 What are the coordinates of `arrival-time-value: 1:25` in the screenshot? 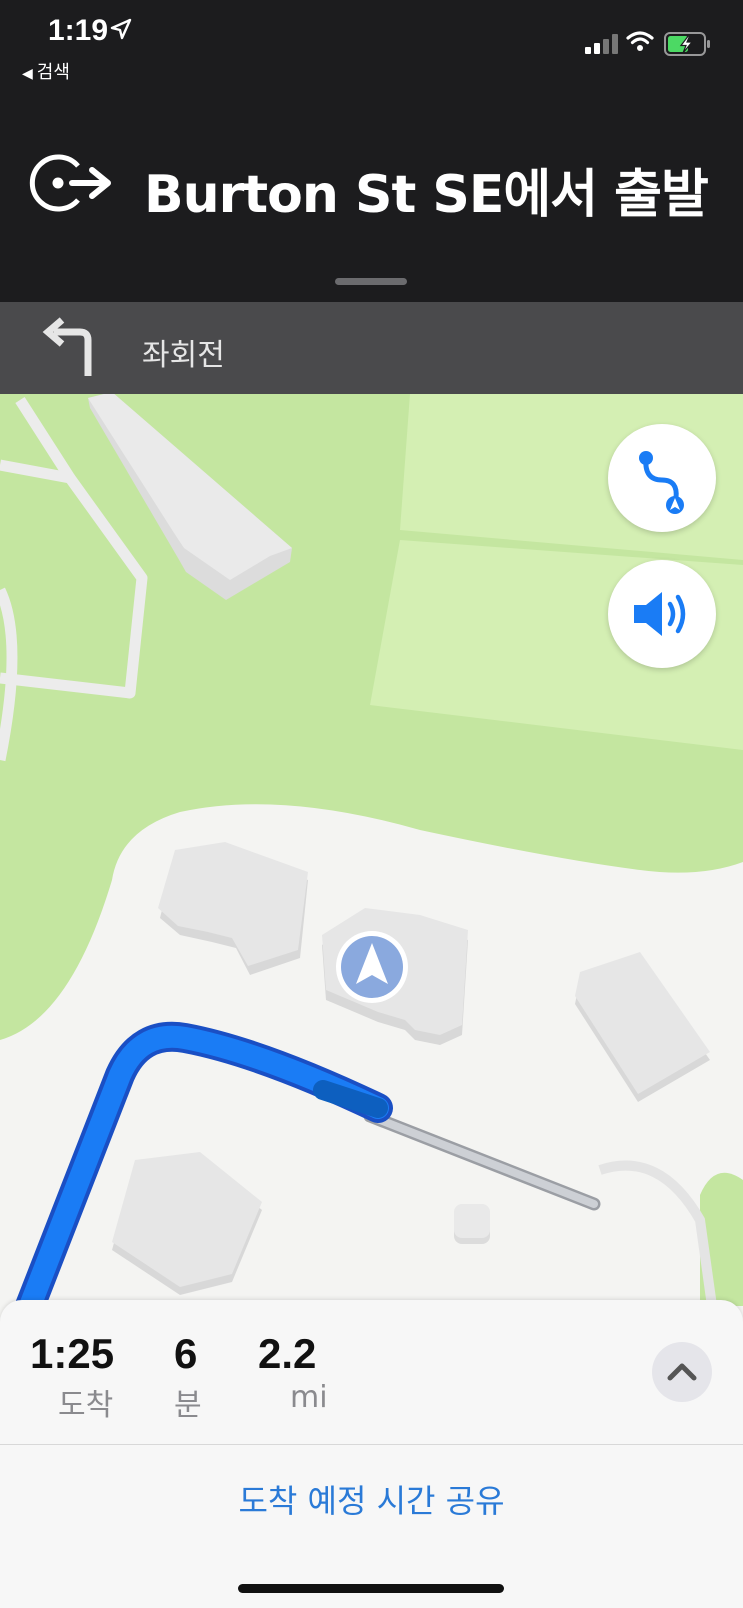 It's located at (72, 1353).